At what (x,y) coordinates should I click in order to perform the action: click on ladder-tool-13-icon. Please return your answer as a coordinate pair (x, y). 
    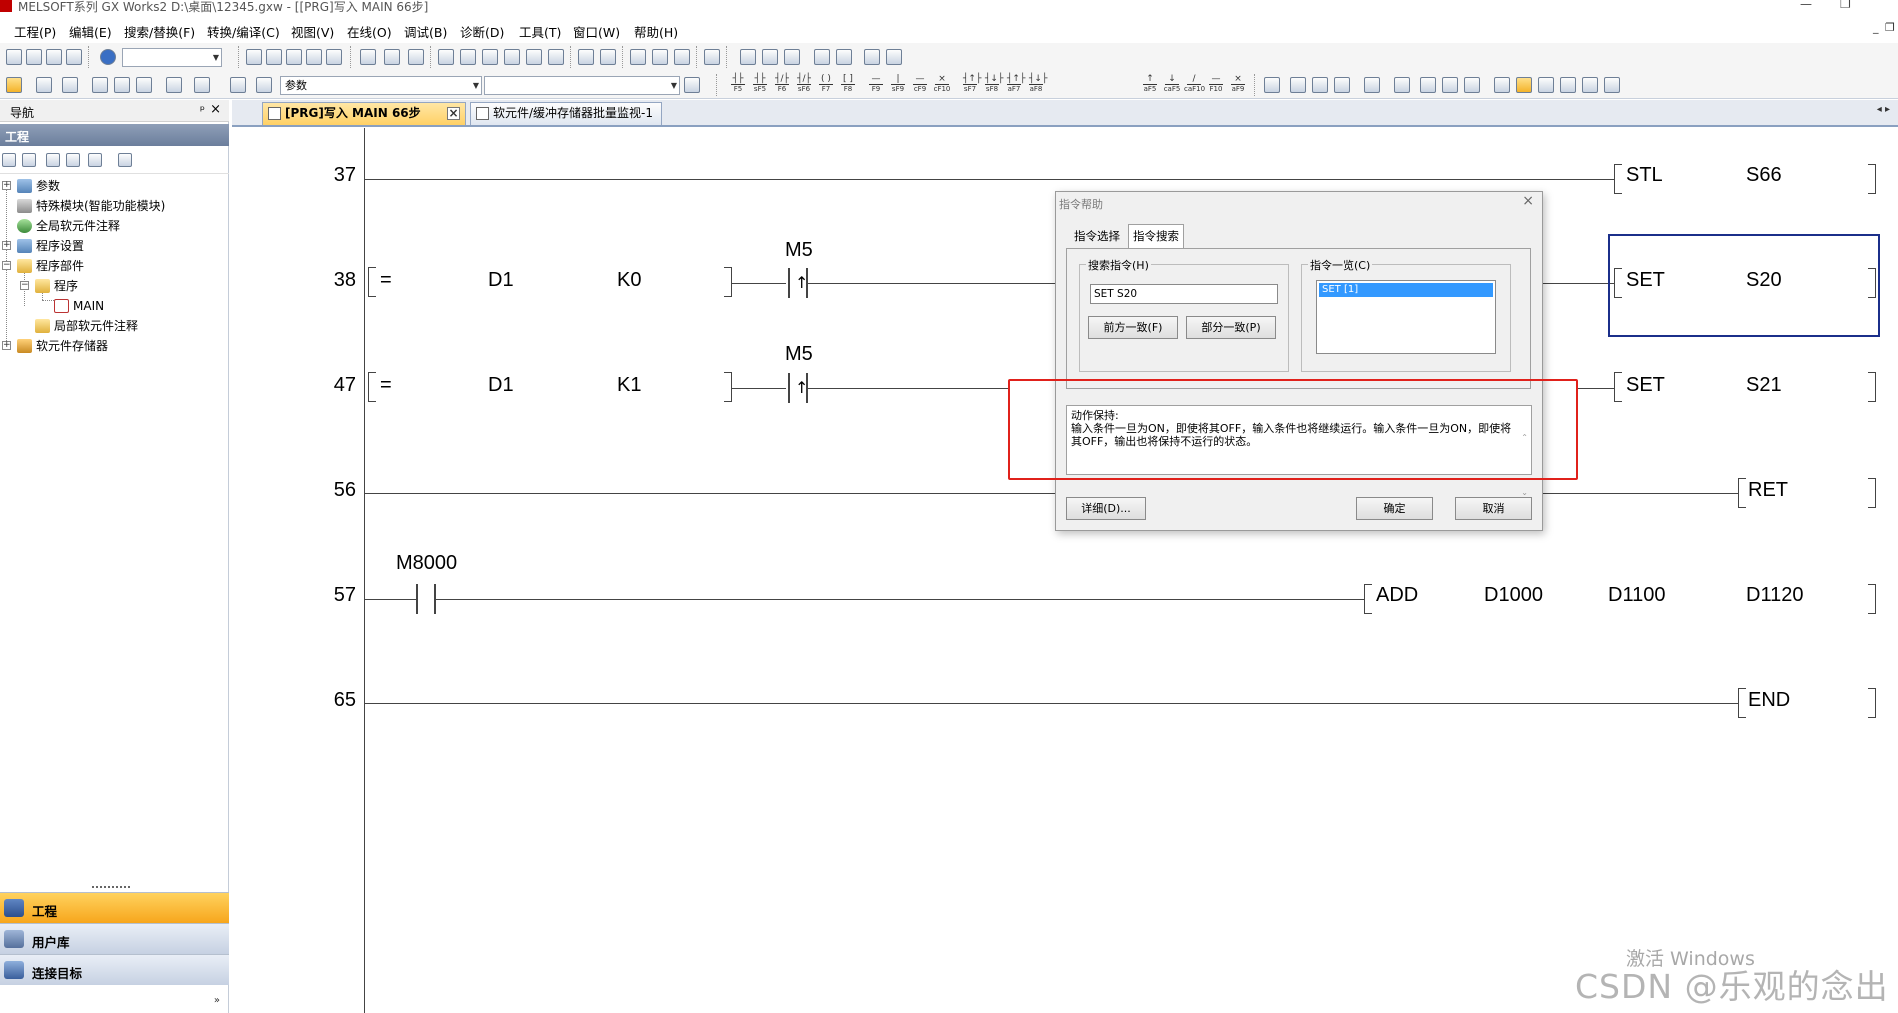
    Looking at the image, I should click on (1568, 85).